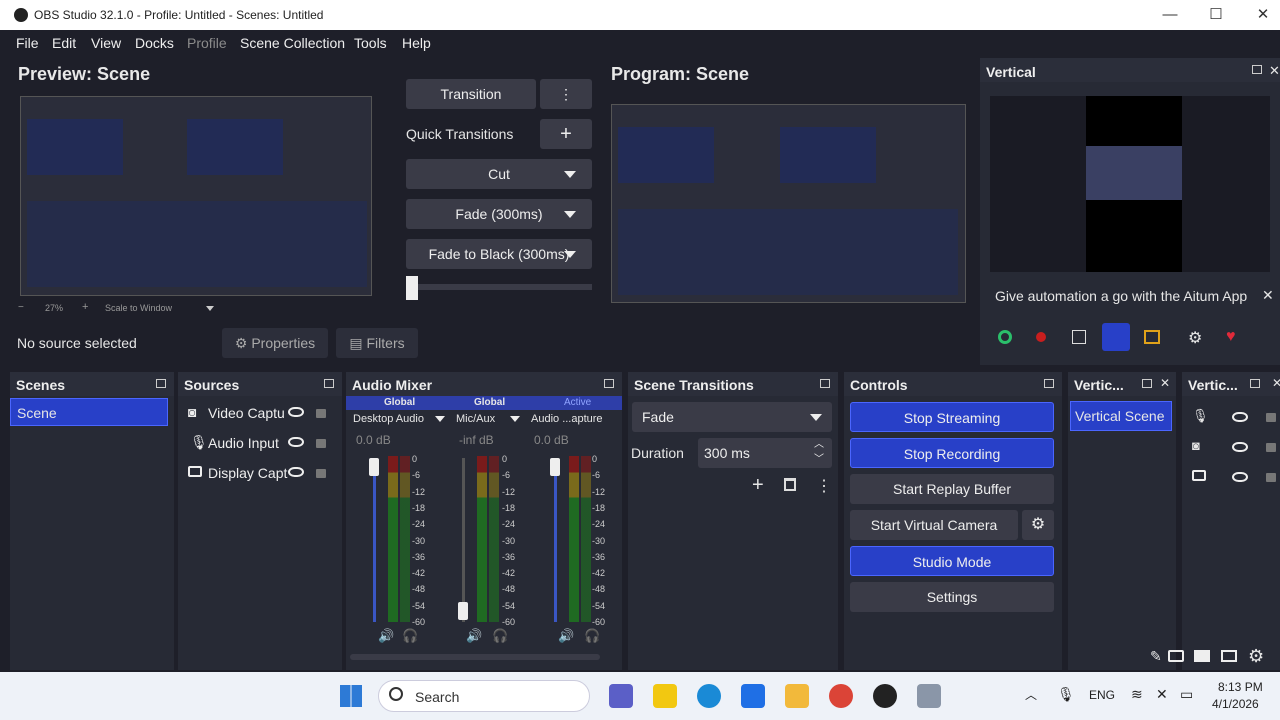 This screenshot has width=1280, height=720. What do you see at coordinates (1229, 656) in the screenshot?
I see `multiview-icon` at bounding box center [1229, 656].